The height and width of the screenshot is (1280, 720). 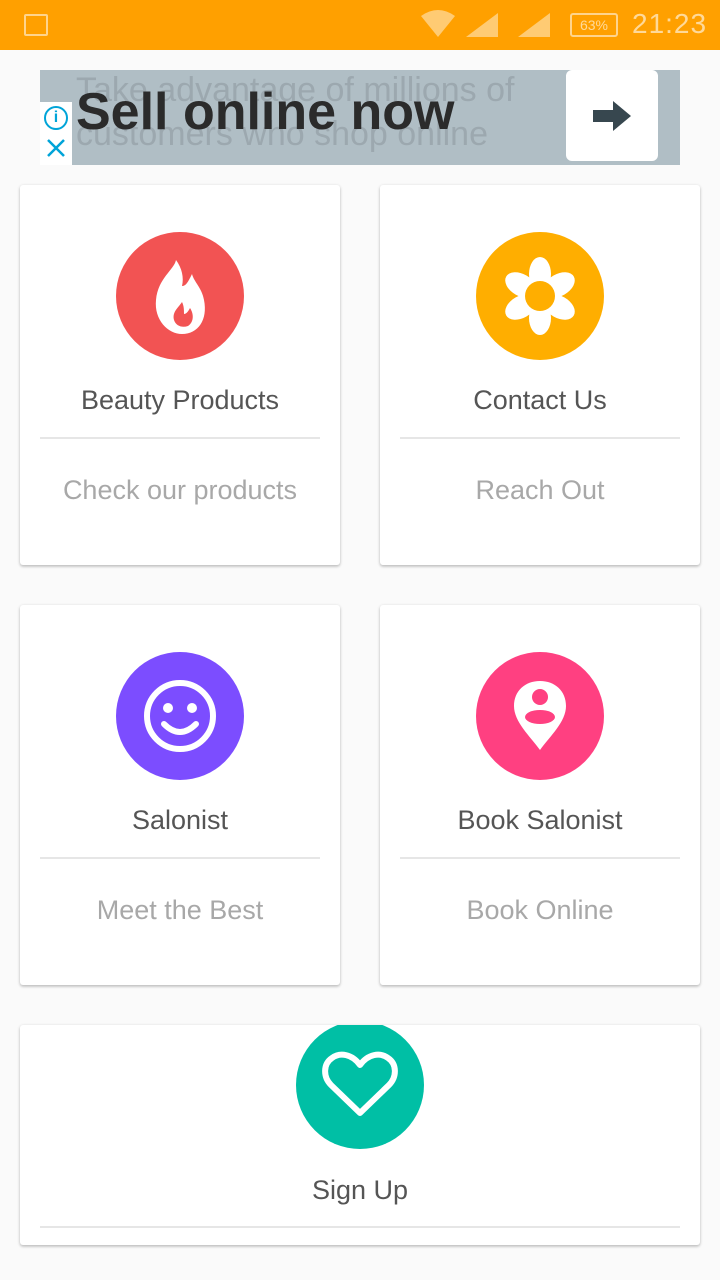 What do you see at coordinates (540, 375) in the screenshot?
I see `contact-us-card: Contact Us Reach Out` at bounding box center [540, 375].